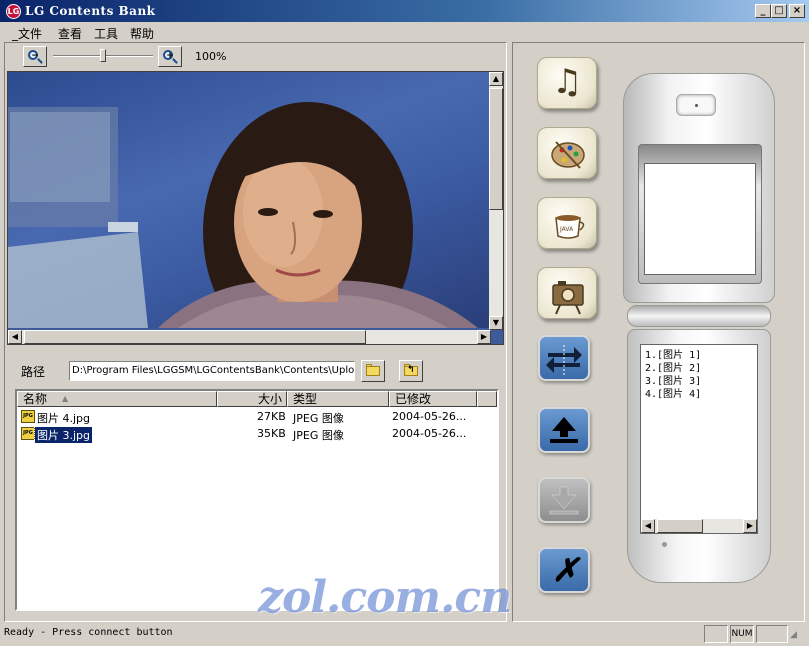 This screenshot has width=809, height=646. I want to click on phone-outer-display, so click(700, 219).